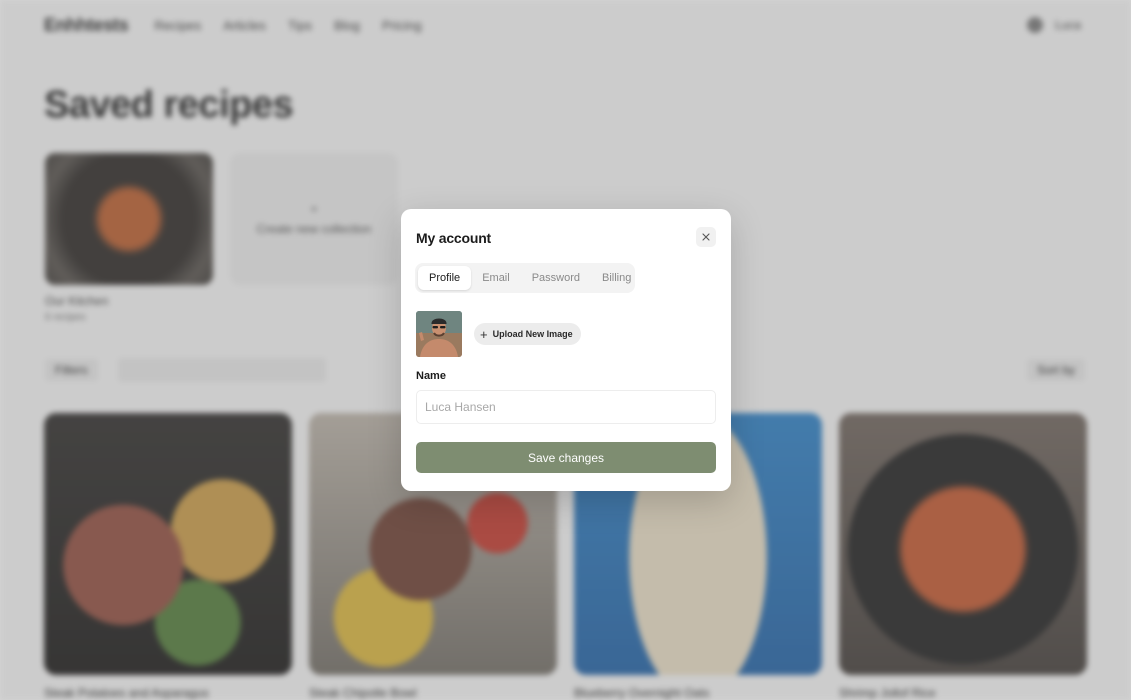  What do you see at coordinates (431, 376) in the screenshot?
I see `name-label: Name` at bounding box center [431, 376].